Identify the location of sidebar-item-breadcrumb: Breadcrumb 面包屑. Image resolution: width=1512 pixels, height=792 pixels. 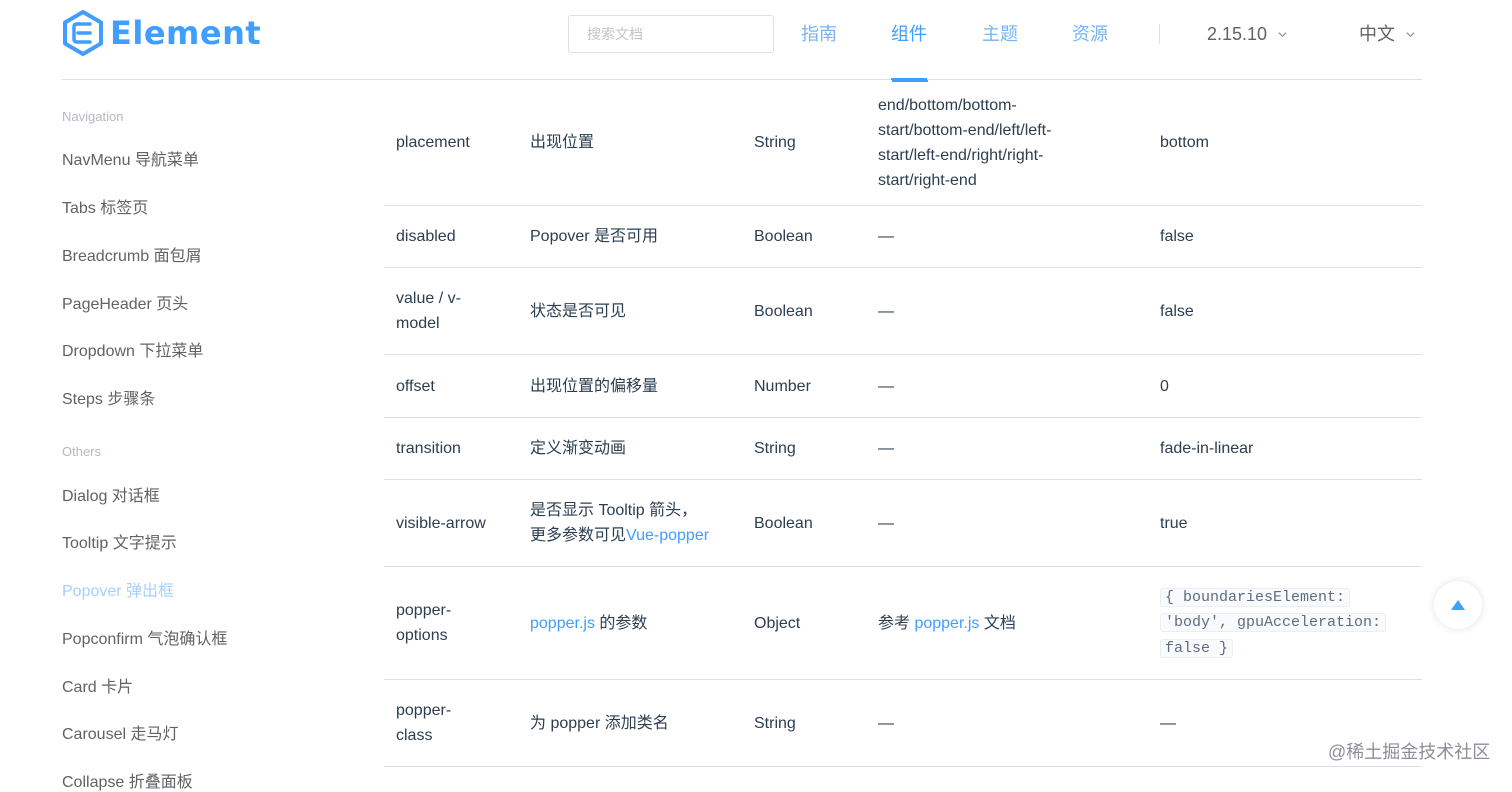
(132, 254).